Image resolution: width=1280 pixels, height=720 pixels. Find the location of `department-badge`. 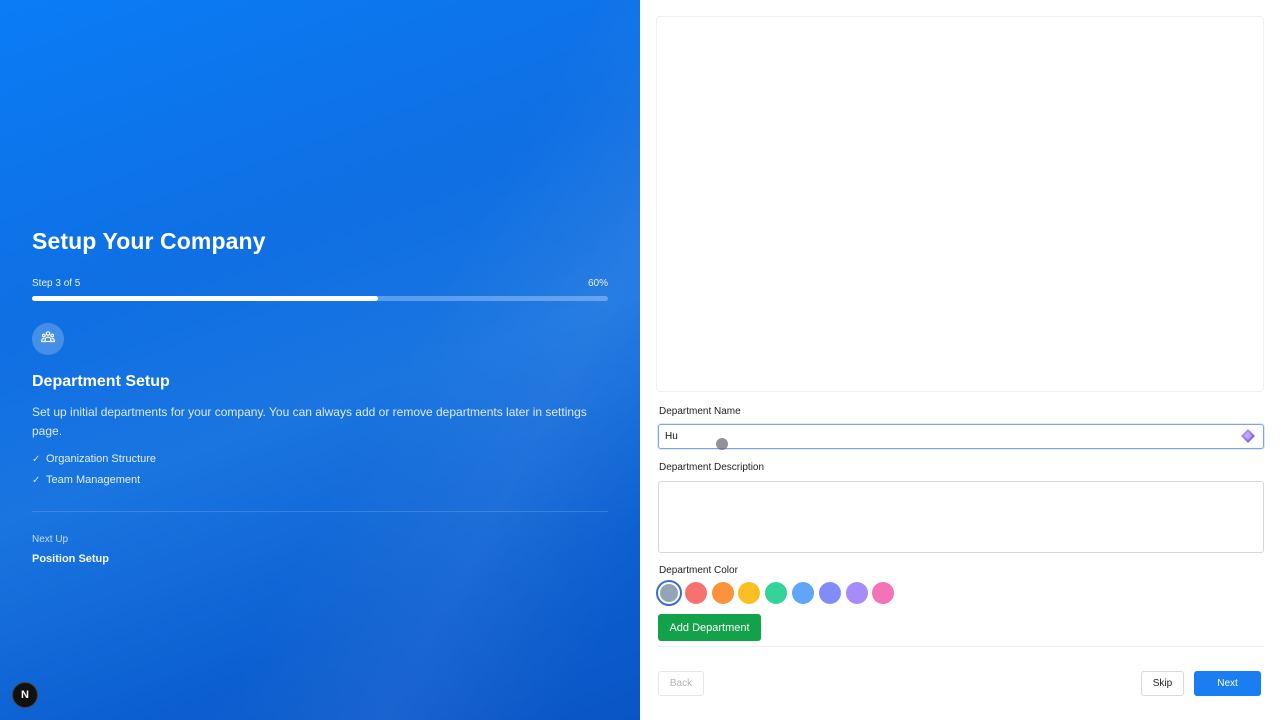

department-badge is located at coordinates (48, 339).